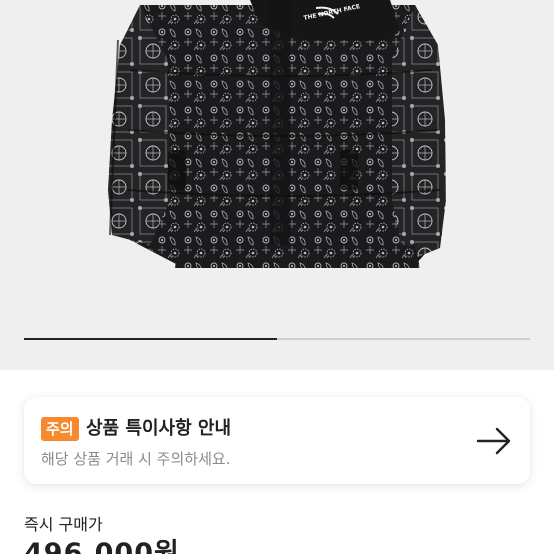 The width and height of the screenshot is (554, 554). Describe the element at coordinates (102, 546) in the screenshot. I see `instant-buy-price: 496,000원` at that location.